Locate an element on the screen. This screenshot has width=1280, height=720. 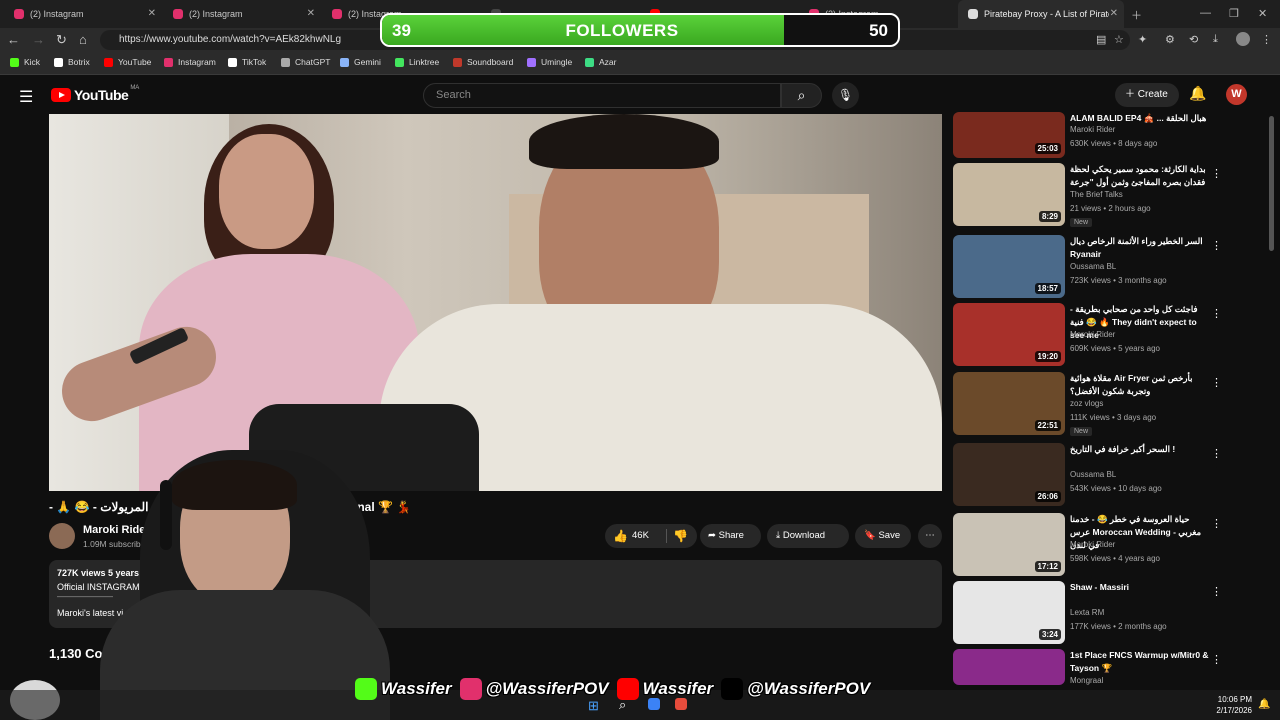
recommendation-channel: Lexta RM is located at coordinates (1087, 612).